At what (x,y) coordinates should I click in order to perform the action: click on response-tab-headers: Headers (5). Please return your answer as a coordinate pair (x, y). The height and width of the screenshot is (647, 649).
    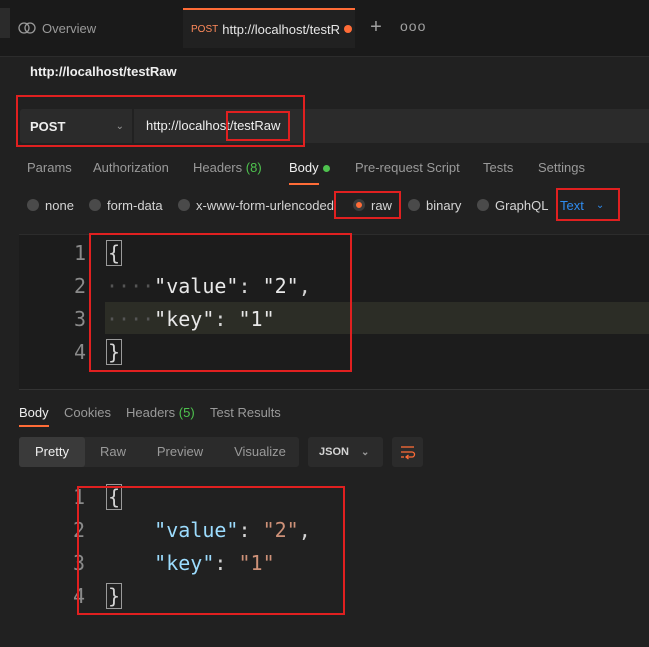
    Looking at the image, I should click on (160, 412).